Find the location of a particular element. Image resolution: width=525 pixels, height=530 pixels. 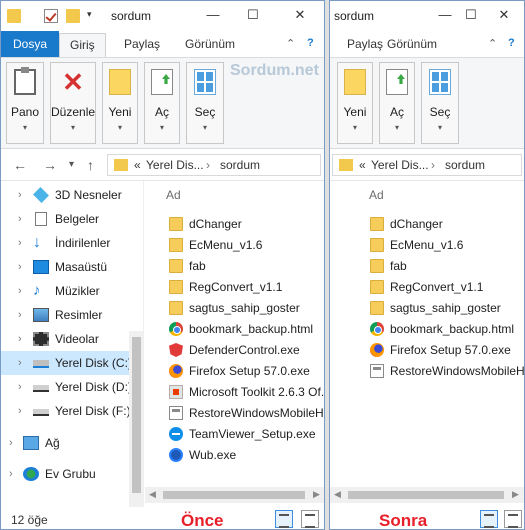

item-count: 12 öğe is located at coordinates (29, 520).